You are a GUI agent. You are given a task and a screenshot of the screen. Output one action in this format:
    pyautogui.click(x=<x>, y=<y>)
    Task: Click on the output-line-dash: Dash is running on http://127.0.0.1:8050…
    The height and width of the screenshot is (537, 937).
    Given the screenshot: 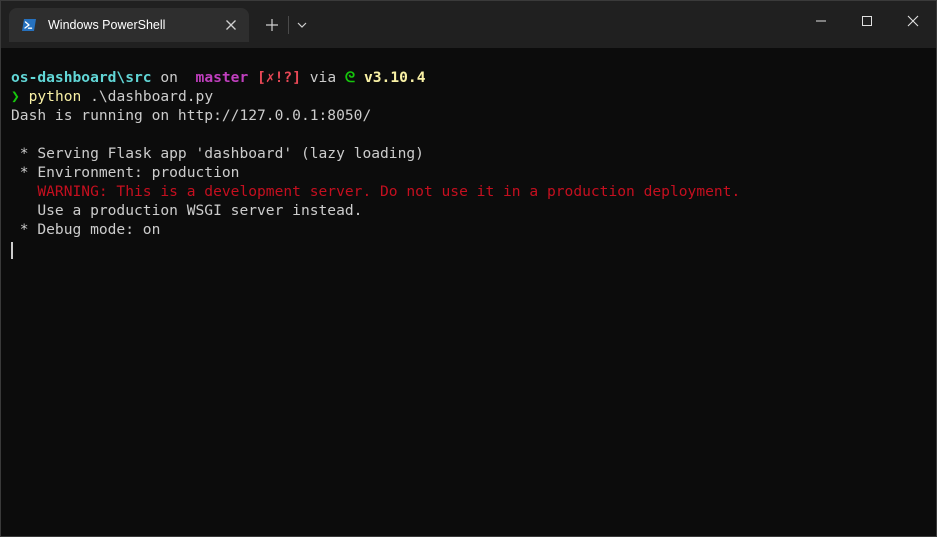 What is the action you would take?
    pyautogui.click(x=191, y=115)
    